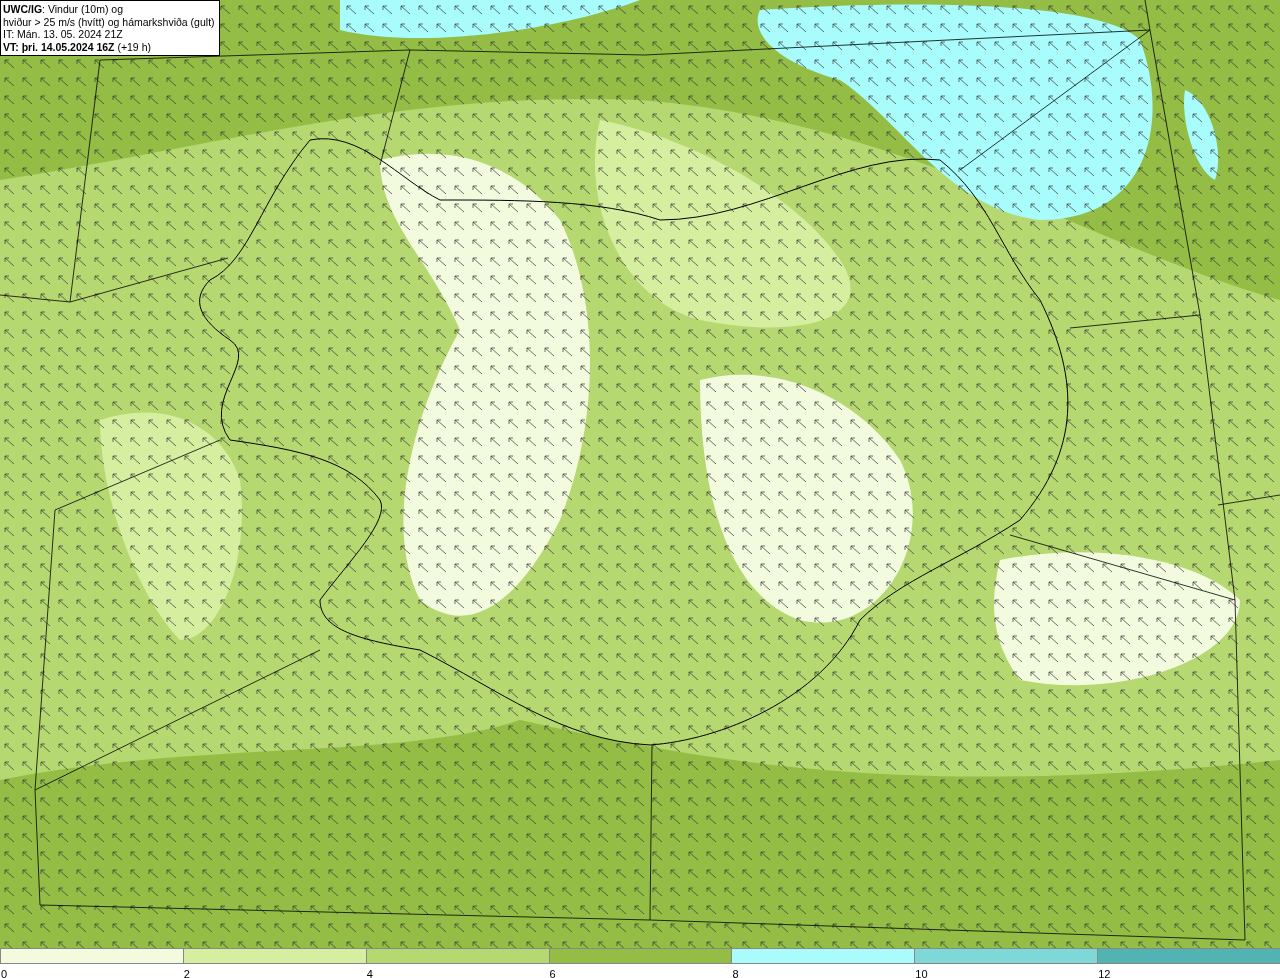  Describe the element at coordinates (735, 973) in the screenshot. I see `legend-label: 8` at that location.